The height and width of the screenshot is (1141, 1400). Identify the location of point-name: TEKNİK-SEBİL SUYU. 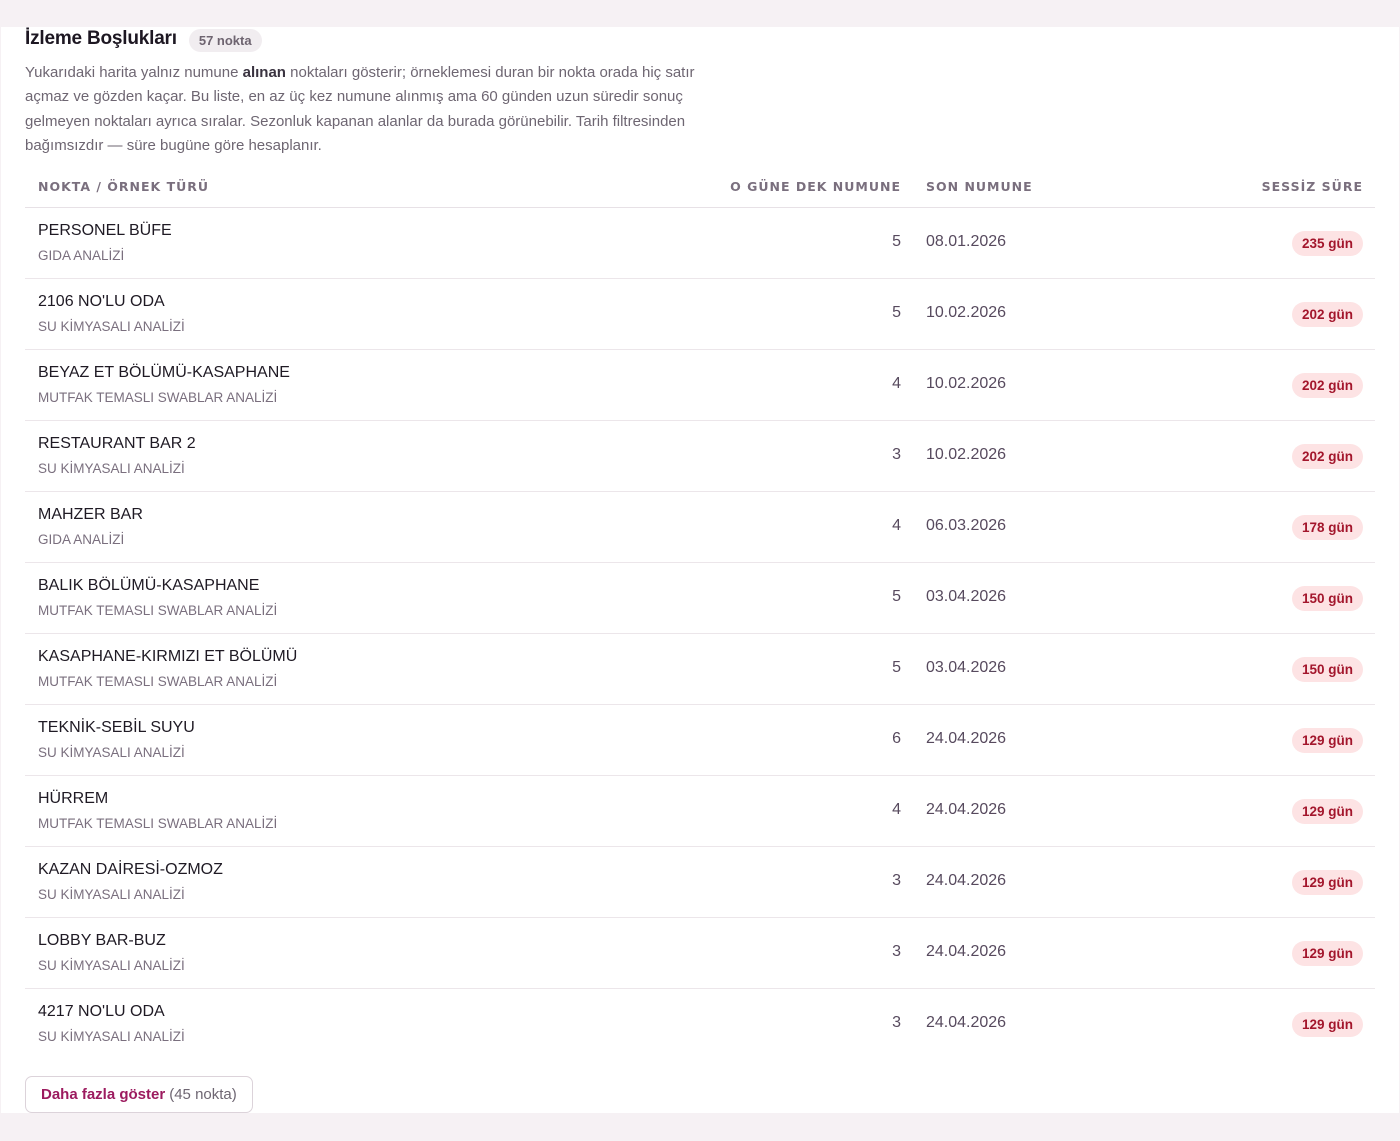
(116, 727).